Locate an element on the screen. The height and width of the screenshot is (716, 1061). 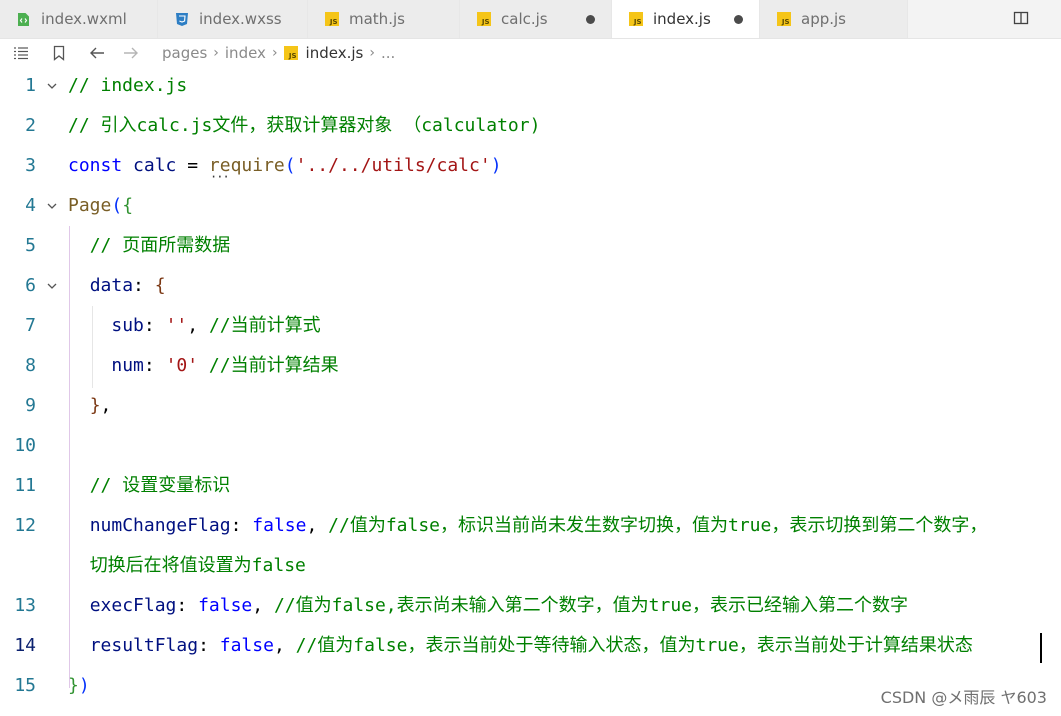
code-text: data: { is located at coordinates (117, 286).